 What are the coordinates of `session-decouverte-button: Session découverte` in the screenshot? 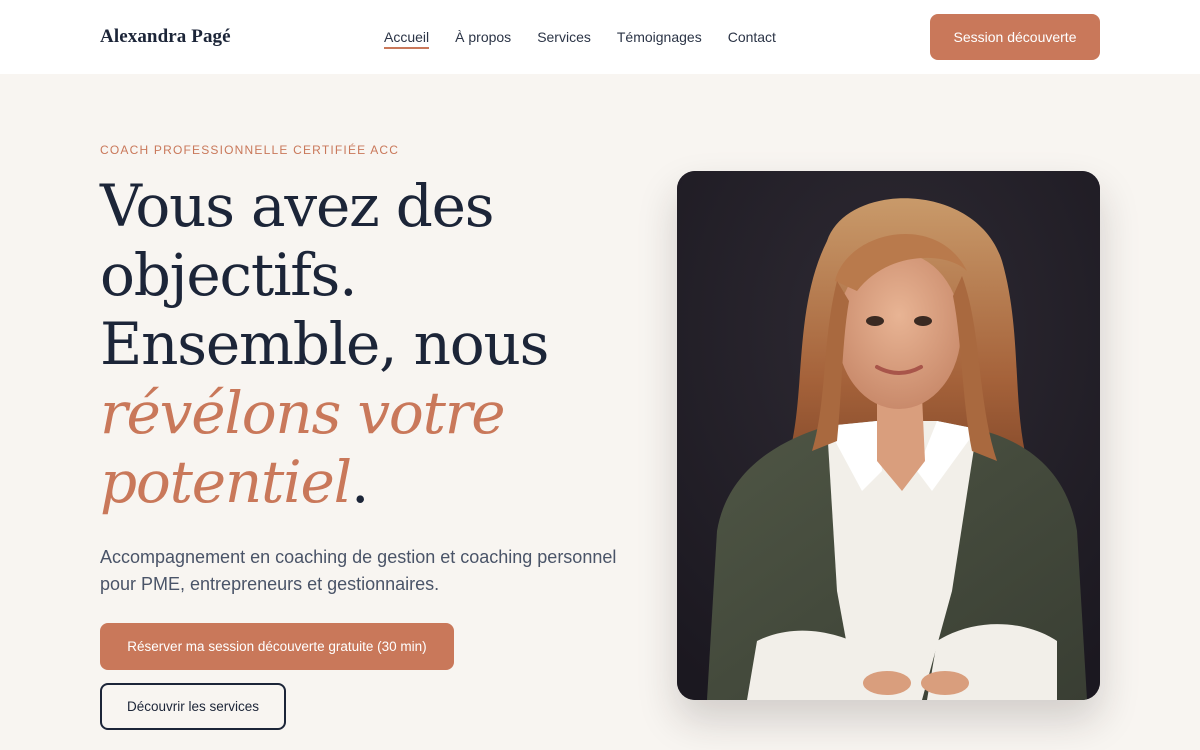 It's located at (1015, 37).